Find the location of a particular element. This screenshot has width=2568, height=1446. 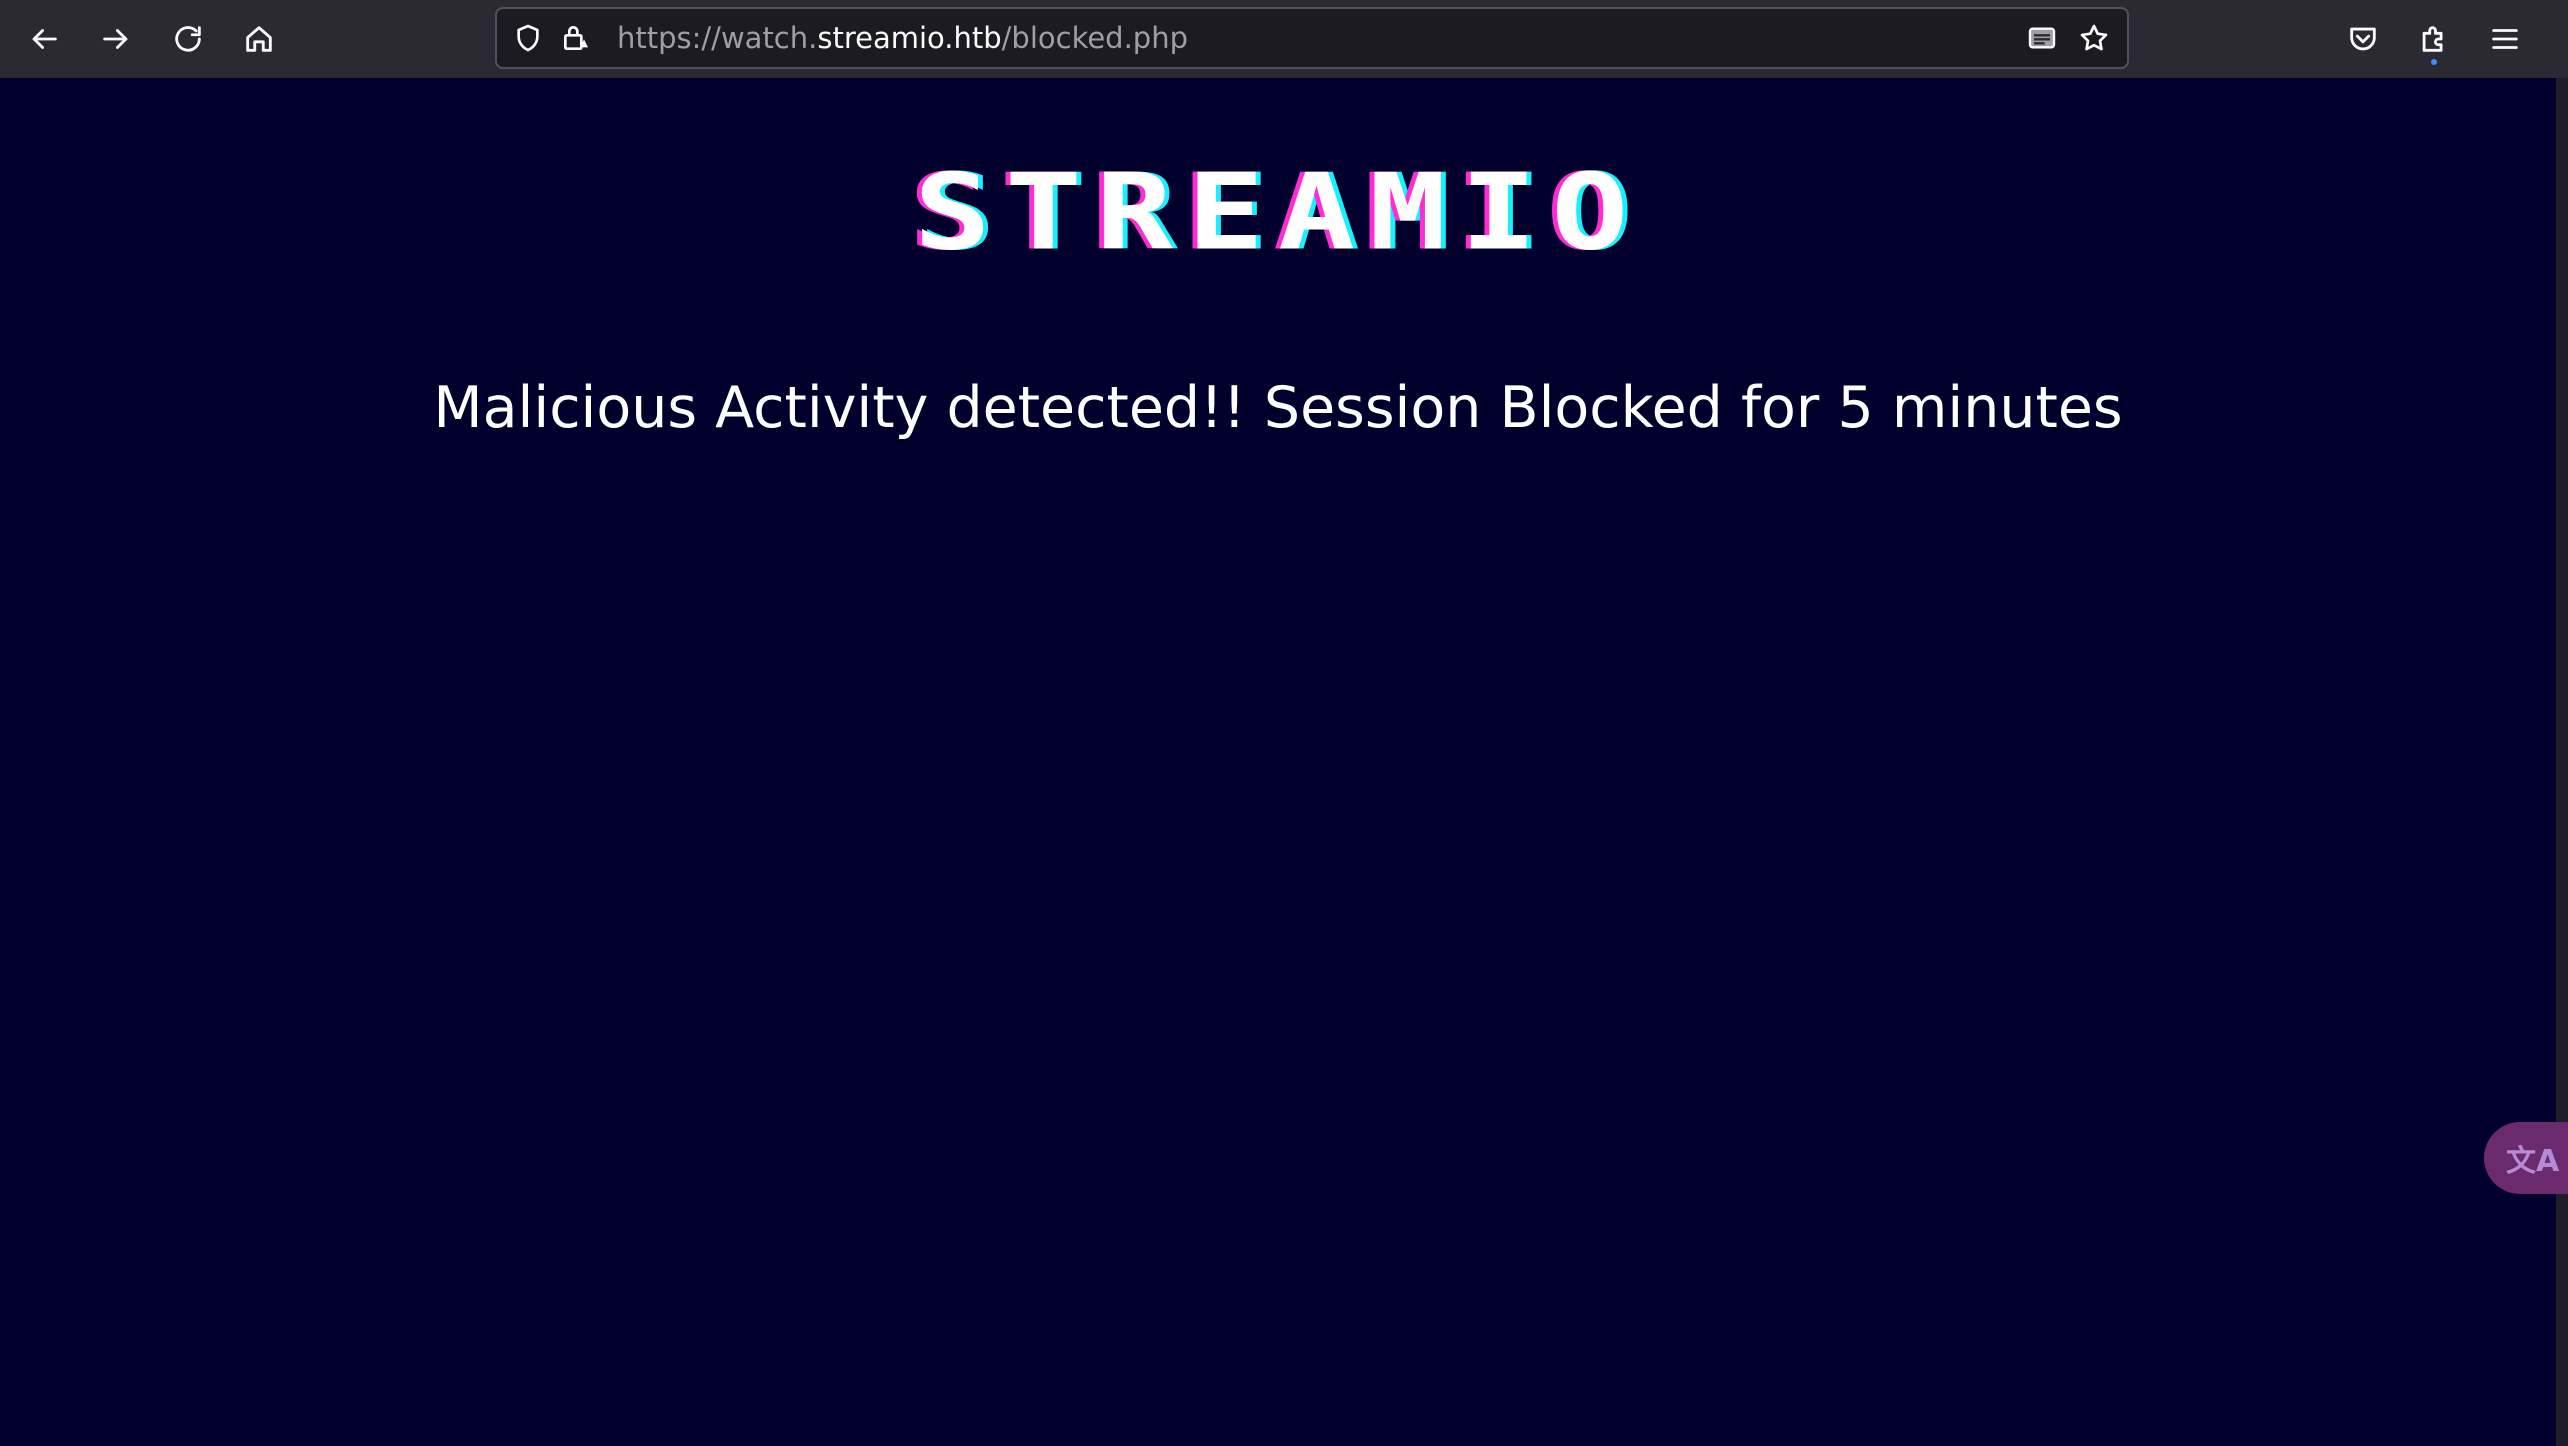

url-bar: https://watch.streamio.htb/blocked.php is located at coordinates (1312, 38).